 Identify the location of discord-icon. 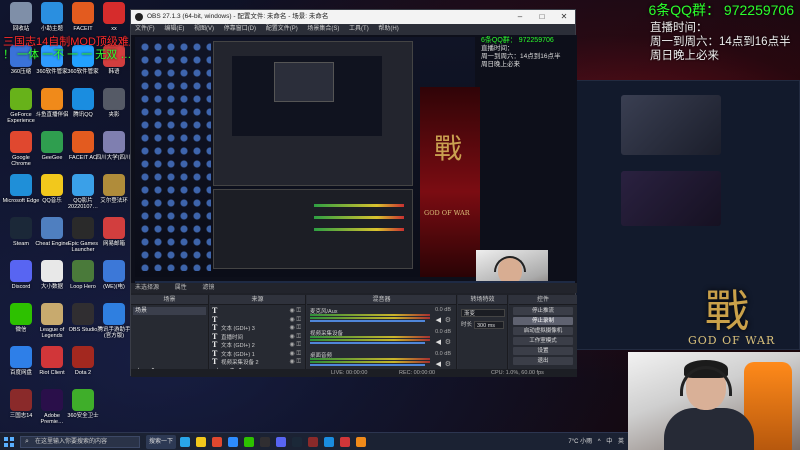
(281, 442).